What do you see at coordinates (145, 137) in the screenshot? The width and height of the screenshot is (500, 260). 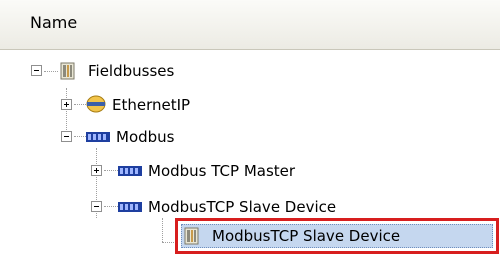 I see `tree-item-label: Modbus` at bounding box center [145, 137].